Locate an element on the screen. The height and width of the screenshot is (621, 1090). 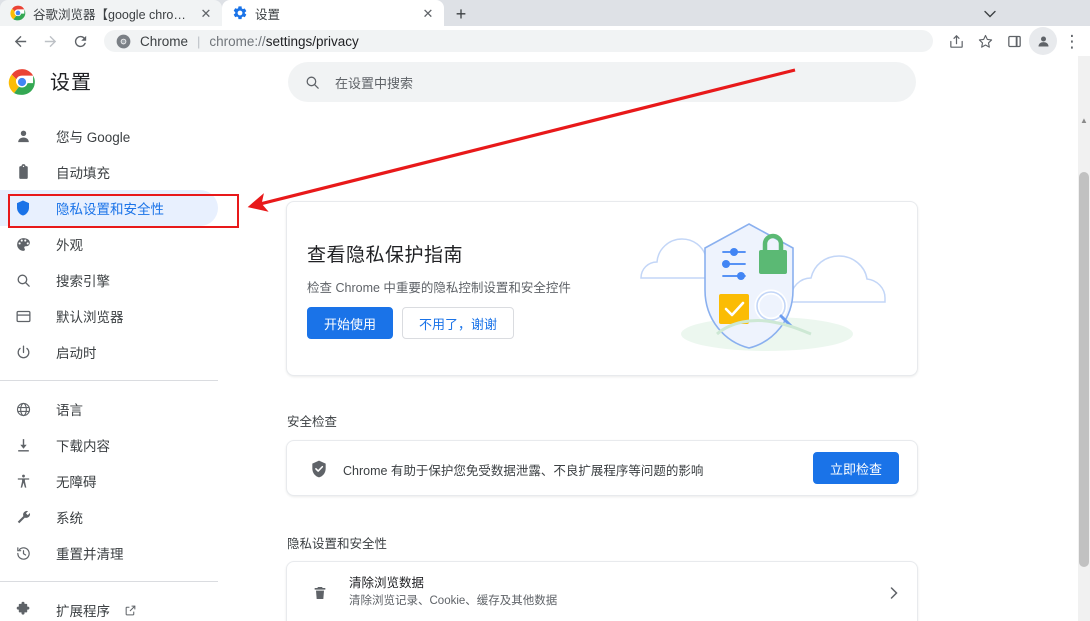
sidebar-item-label: 语言 is located at coordinates (69, 410).